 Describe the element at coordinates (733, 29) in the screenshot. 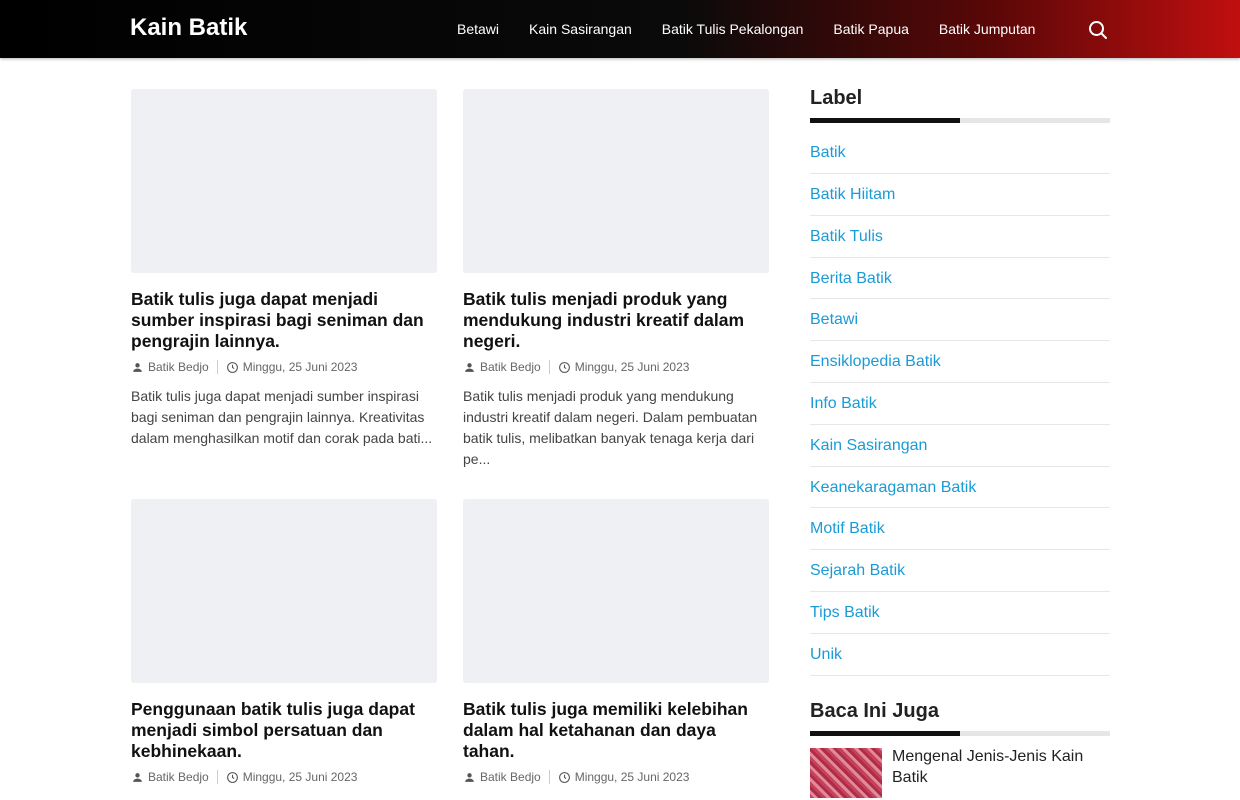

I see `menu-item-batik-tulis-pekalongan: Batik Tulis Pekalongan` at that location.